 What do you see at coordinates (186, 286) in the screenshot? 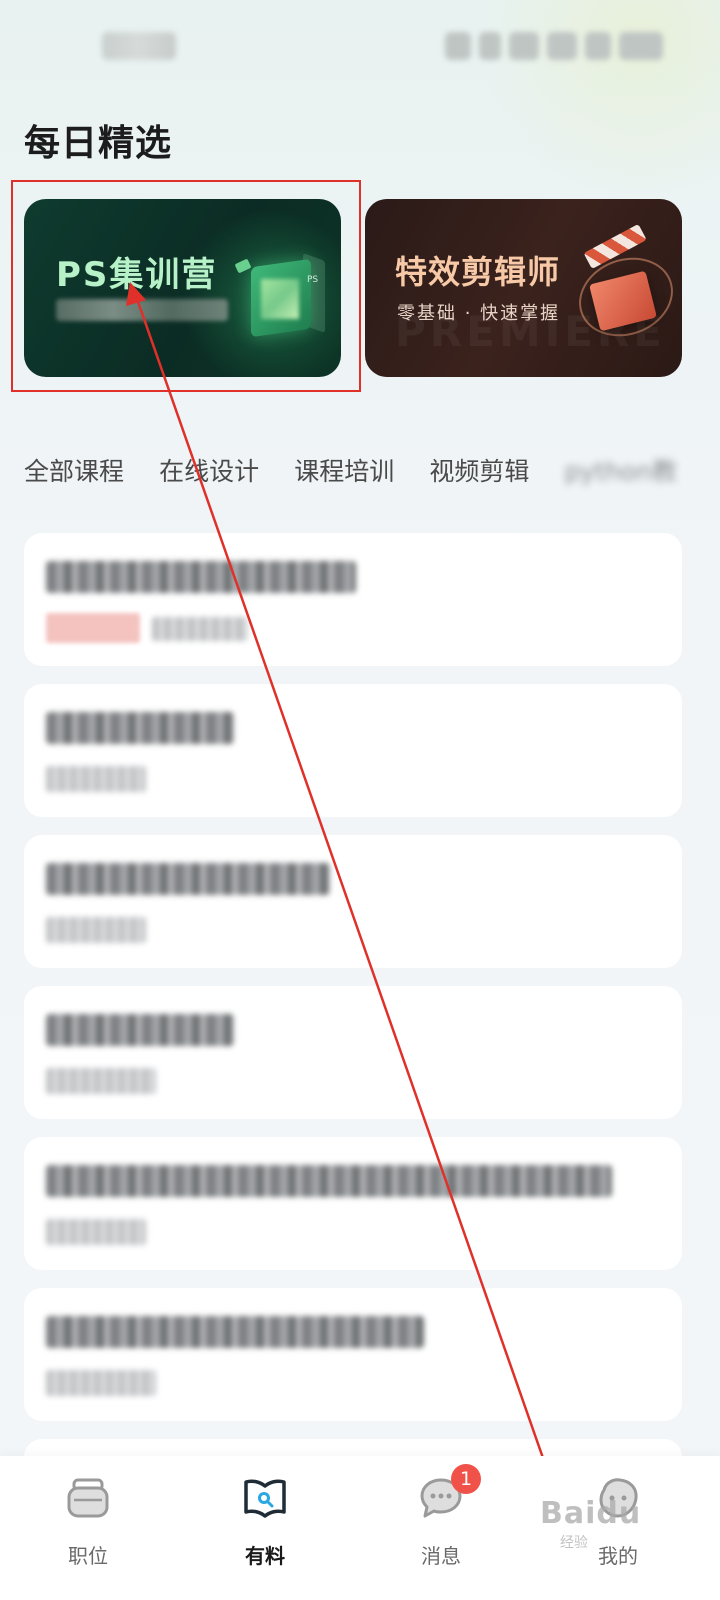
I see `annotation-highlight-box` at bounding box center [186, 286].